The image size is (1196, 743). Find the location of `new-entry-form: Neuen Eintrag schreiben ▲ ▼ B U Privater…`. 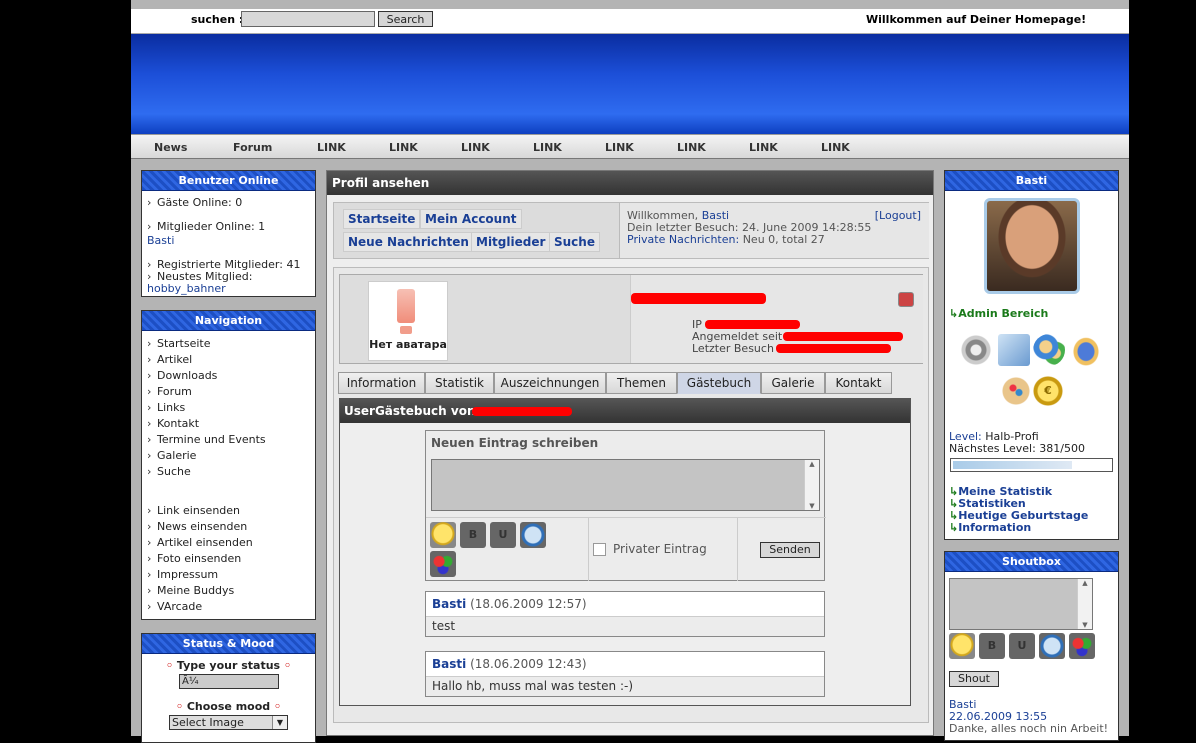

new-entry-form: Neuen Eintrag schreiben ▲ ▼ B U Privater… is located at coordinates (625, 505).